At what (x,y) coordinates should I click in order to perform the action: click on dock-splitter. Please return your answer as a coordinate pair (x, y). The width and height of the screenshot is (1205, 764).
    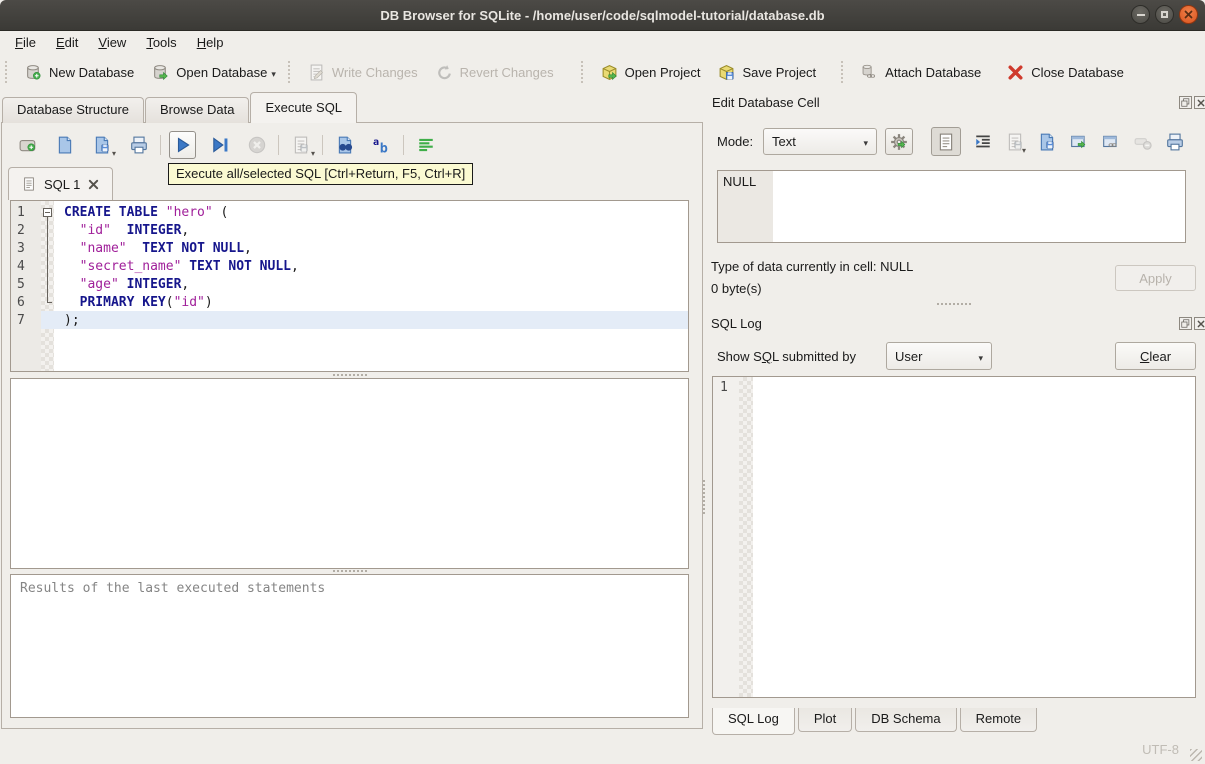
    Looking at the image, I should click on (704, 497).